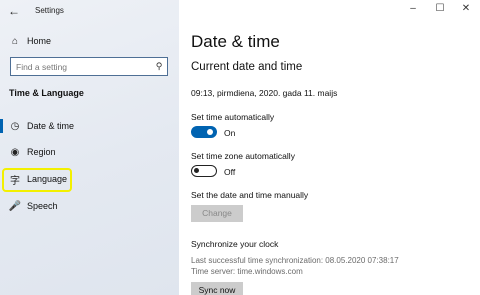 Image resolution: width=480 pixels, height=295 pixels. What do you see at coordinates (264, 93) in the screenshot?
I see `current-date-time-value: 09:13, pirmdiena, 2020. gada 11. maijs` at bounding box center [264, 93].